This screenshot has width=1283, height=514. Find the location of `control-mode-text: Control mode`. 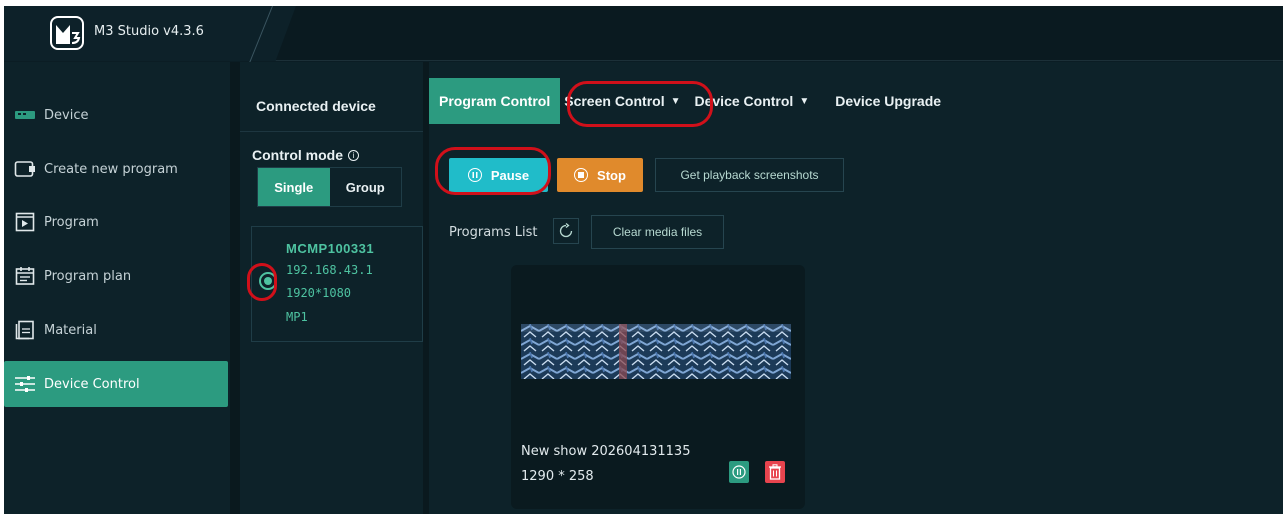

control-mode-text: Control mode is located at coordinates (297, 155).